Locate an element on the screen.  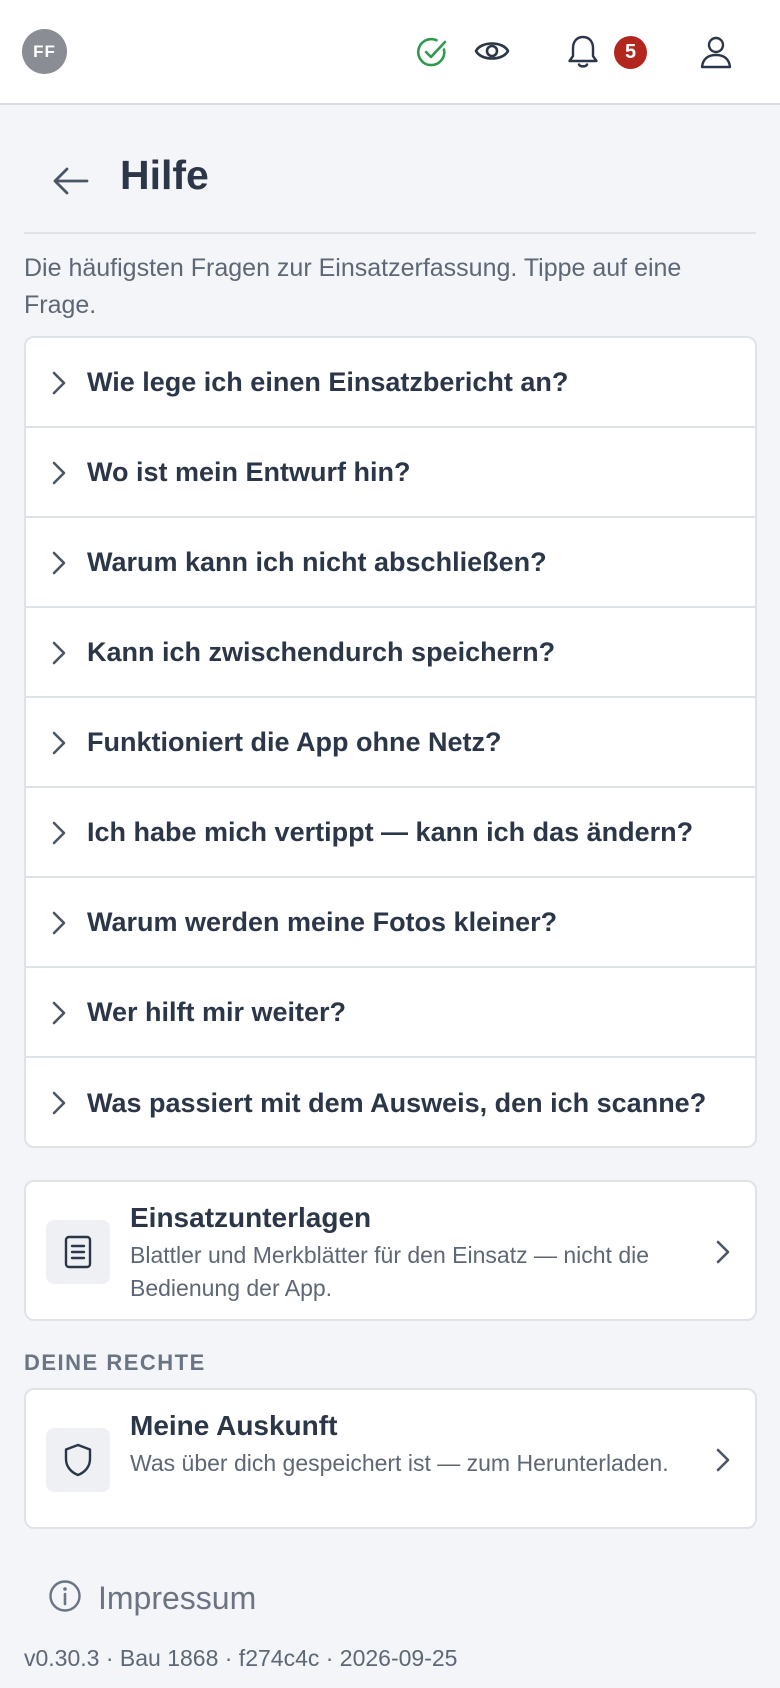
user-profile-icon is located at coordinates (716, 52).